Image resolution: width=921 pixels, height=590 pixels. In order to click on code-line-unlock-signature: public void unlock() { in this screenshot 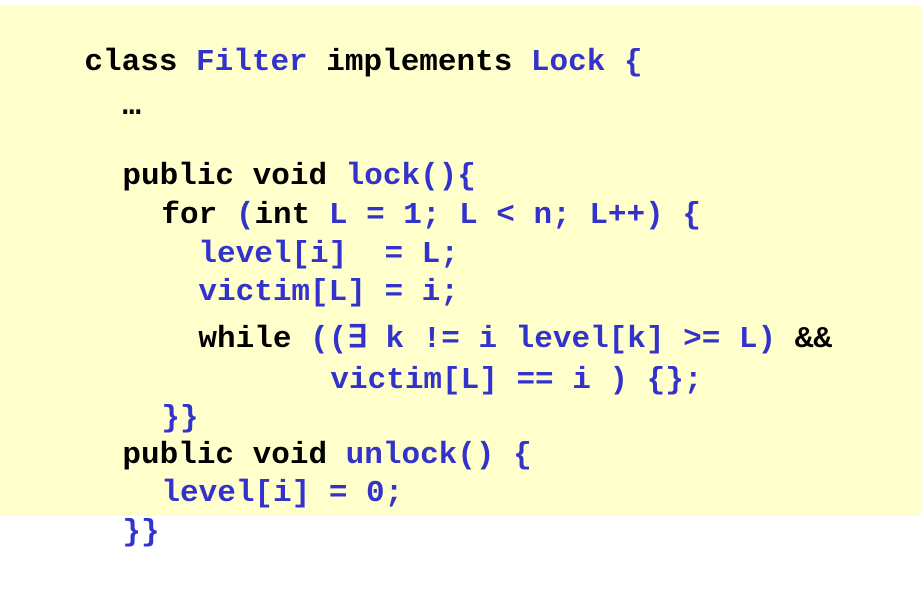, I will do `click(289, 436)`.